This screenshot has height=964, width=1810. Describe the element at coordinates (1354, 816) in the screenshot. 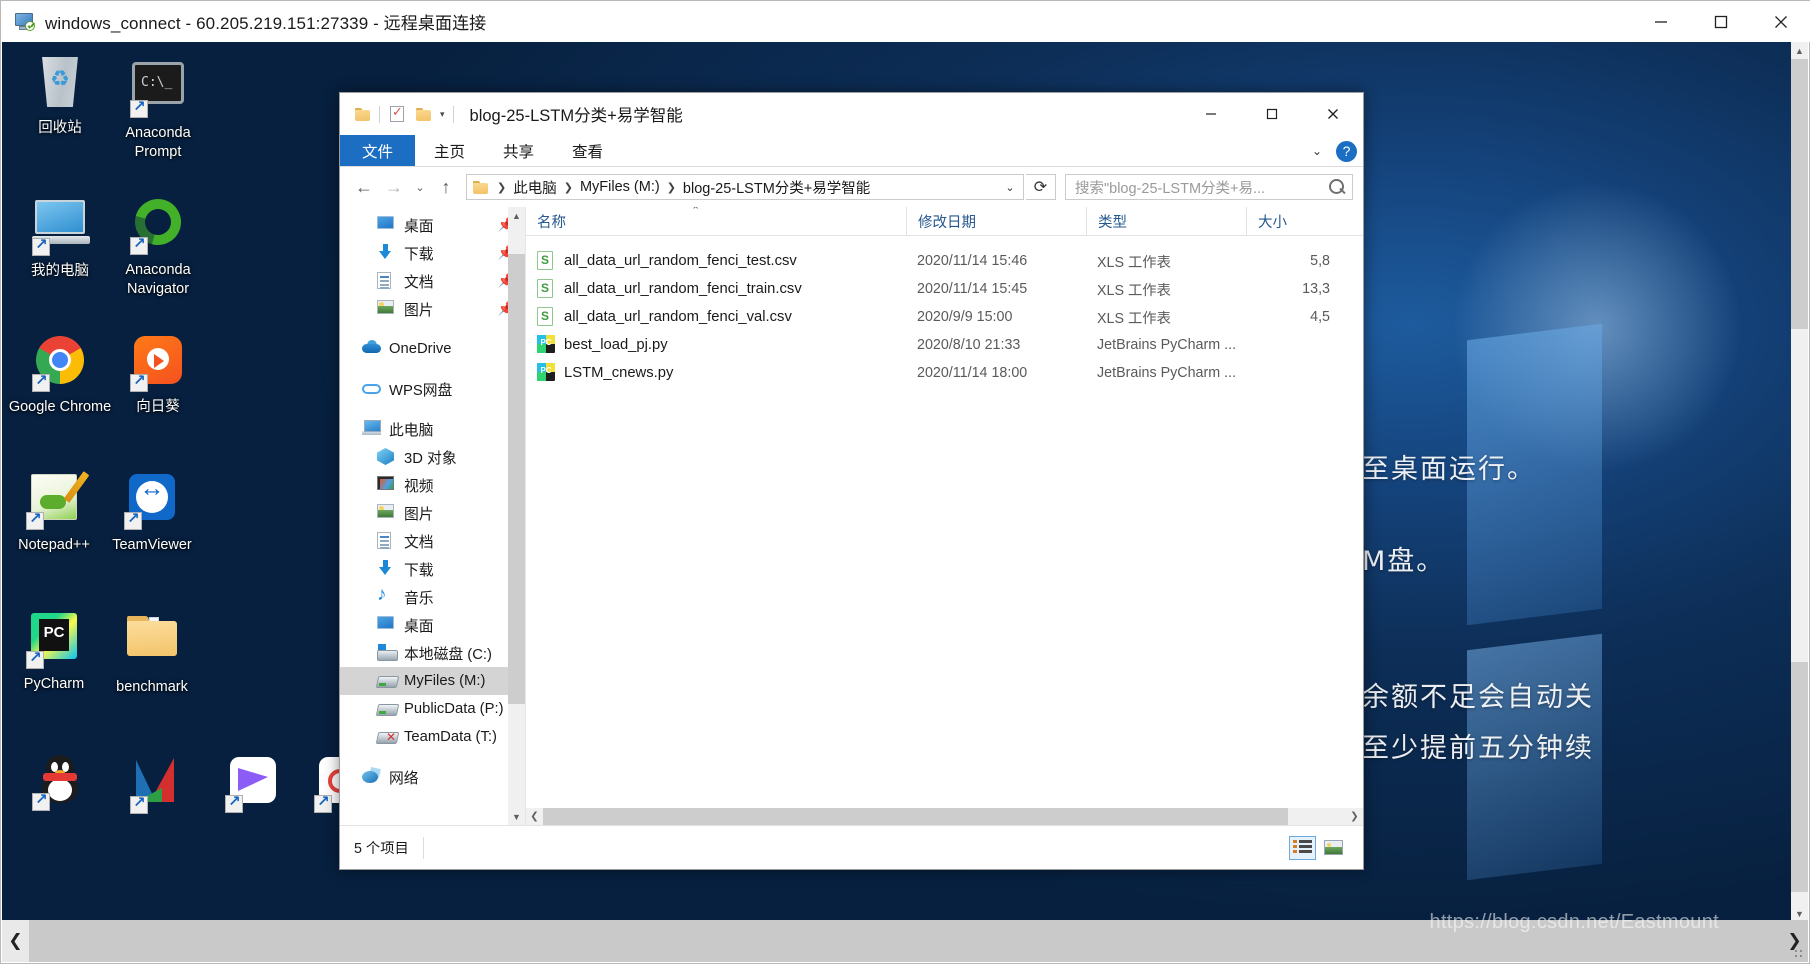

I see `scroll-right-icon: ❯` at that location.